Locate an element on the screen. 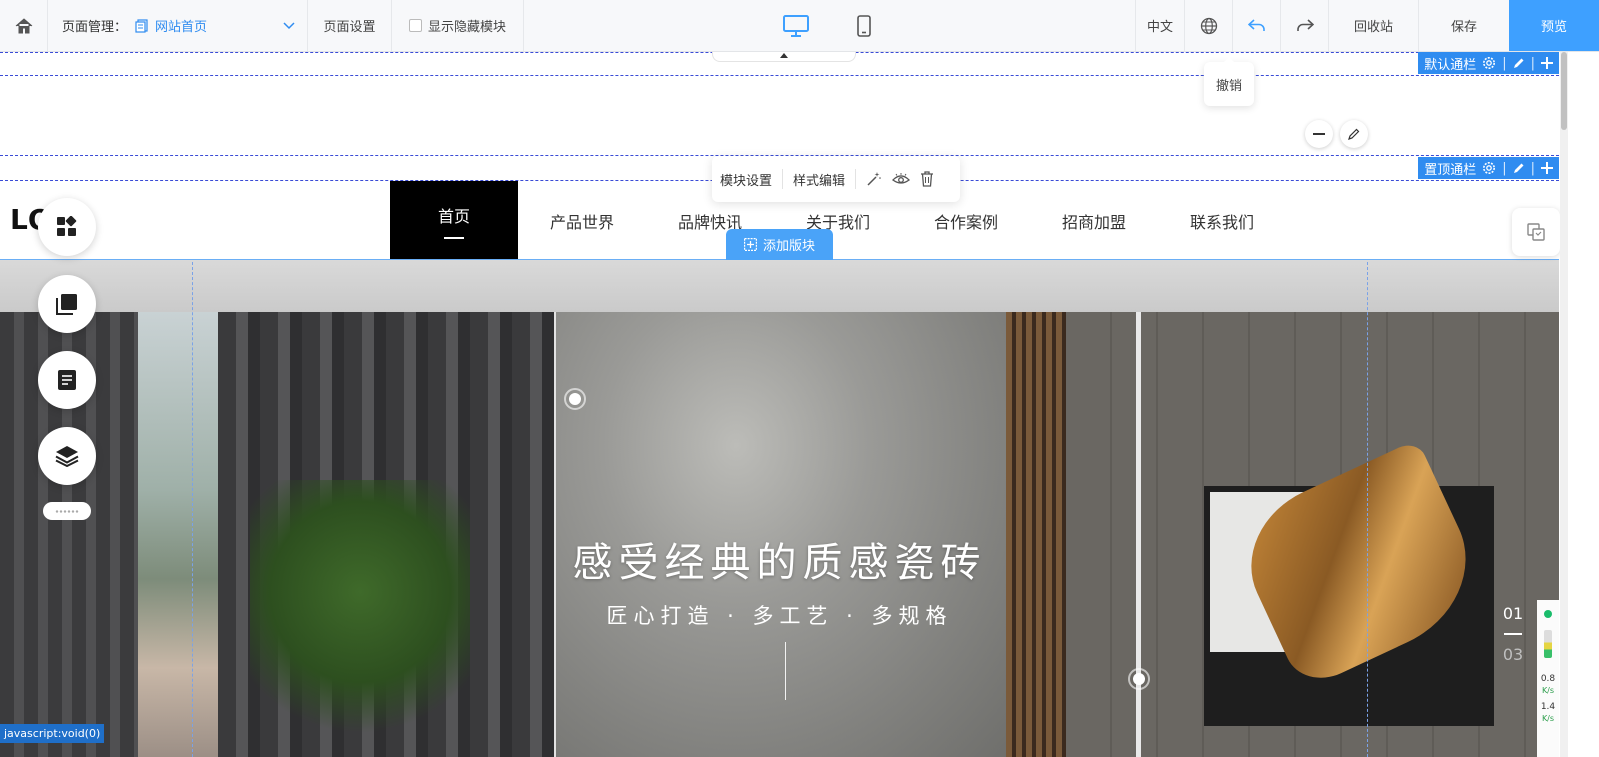 This screenshot has width=1599, height=757. hero-title: 感受经典的质感瓷砖 is located at coordinates (779, 563).